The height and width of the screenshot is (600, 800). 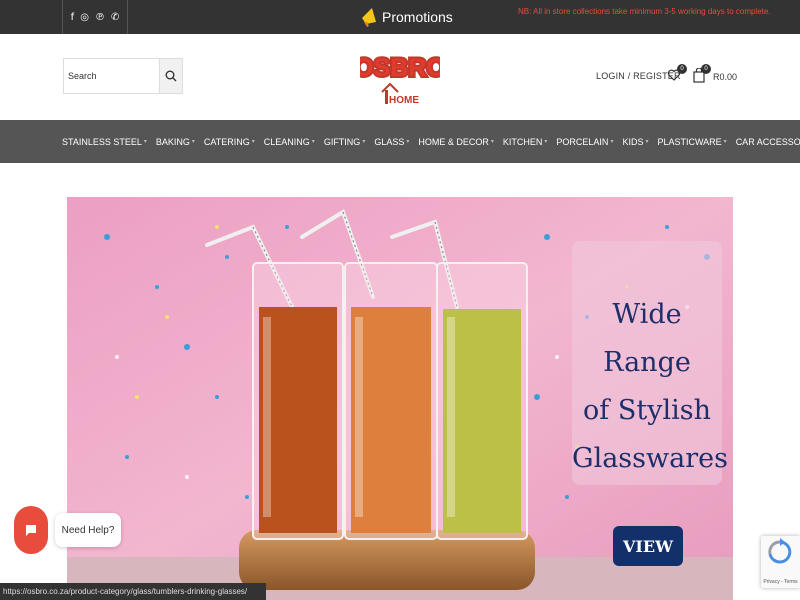 I want to click on nav-label: PORCELAIN, so click(x=582, y=141).